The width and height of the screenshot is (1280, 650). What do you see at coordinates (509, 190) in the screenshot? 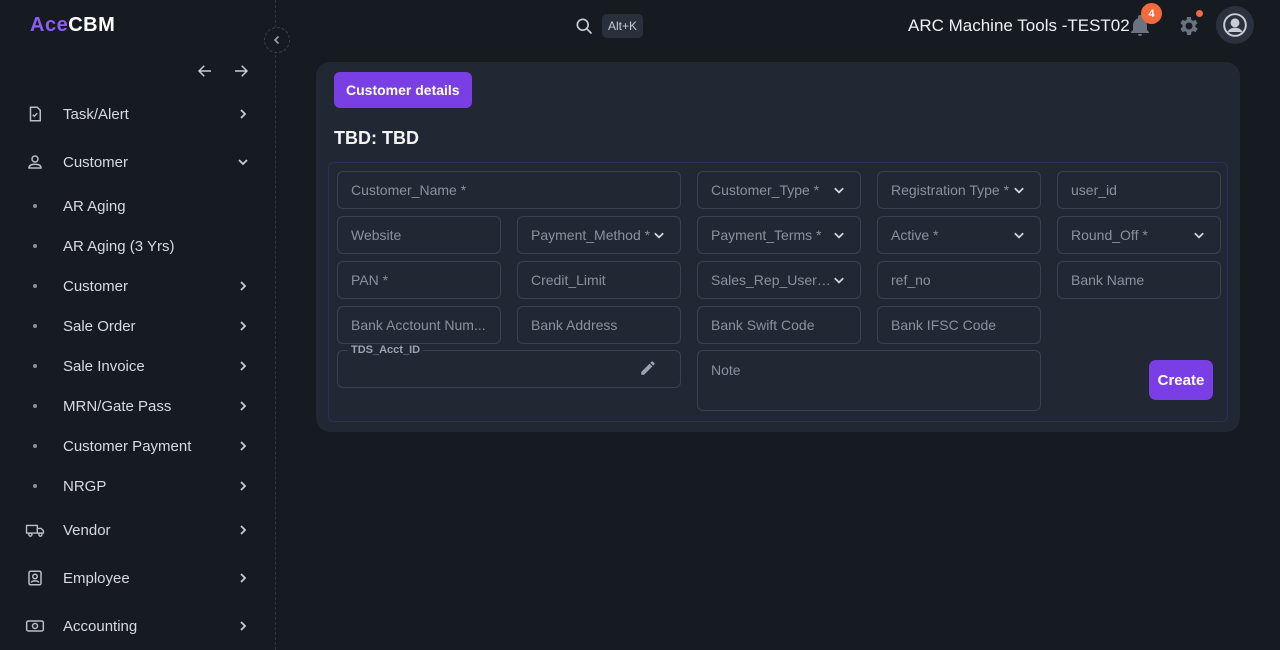
I see `customer-name-field: Customer_Name *` at bounding box center [509, 190].